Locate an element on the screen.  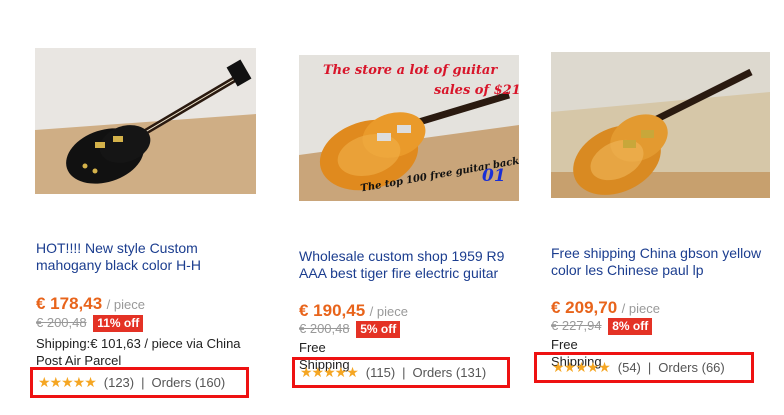
review-count: (54) is located at coordinates (629, 367).